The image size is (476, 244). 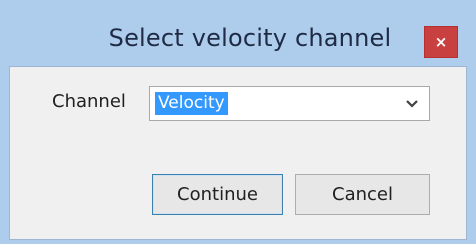 I want to click on chevron-down-icon, so click(x=412, y=104).